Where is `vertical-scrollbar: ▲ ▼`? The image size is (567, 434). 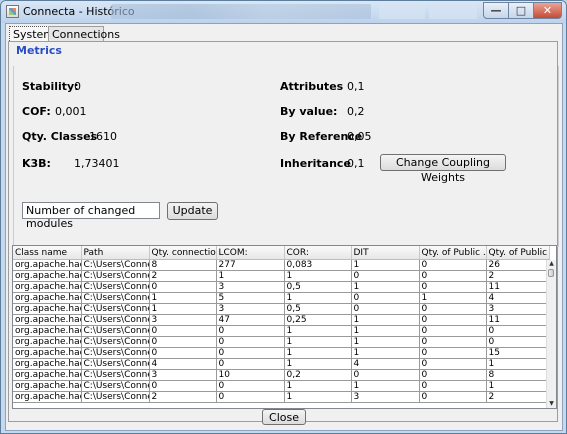 vertical-scrollbar: ▲ ▼ is located at coordinates (551, 334).